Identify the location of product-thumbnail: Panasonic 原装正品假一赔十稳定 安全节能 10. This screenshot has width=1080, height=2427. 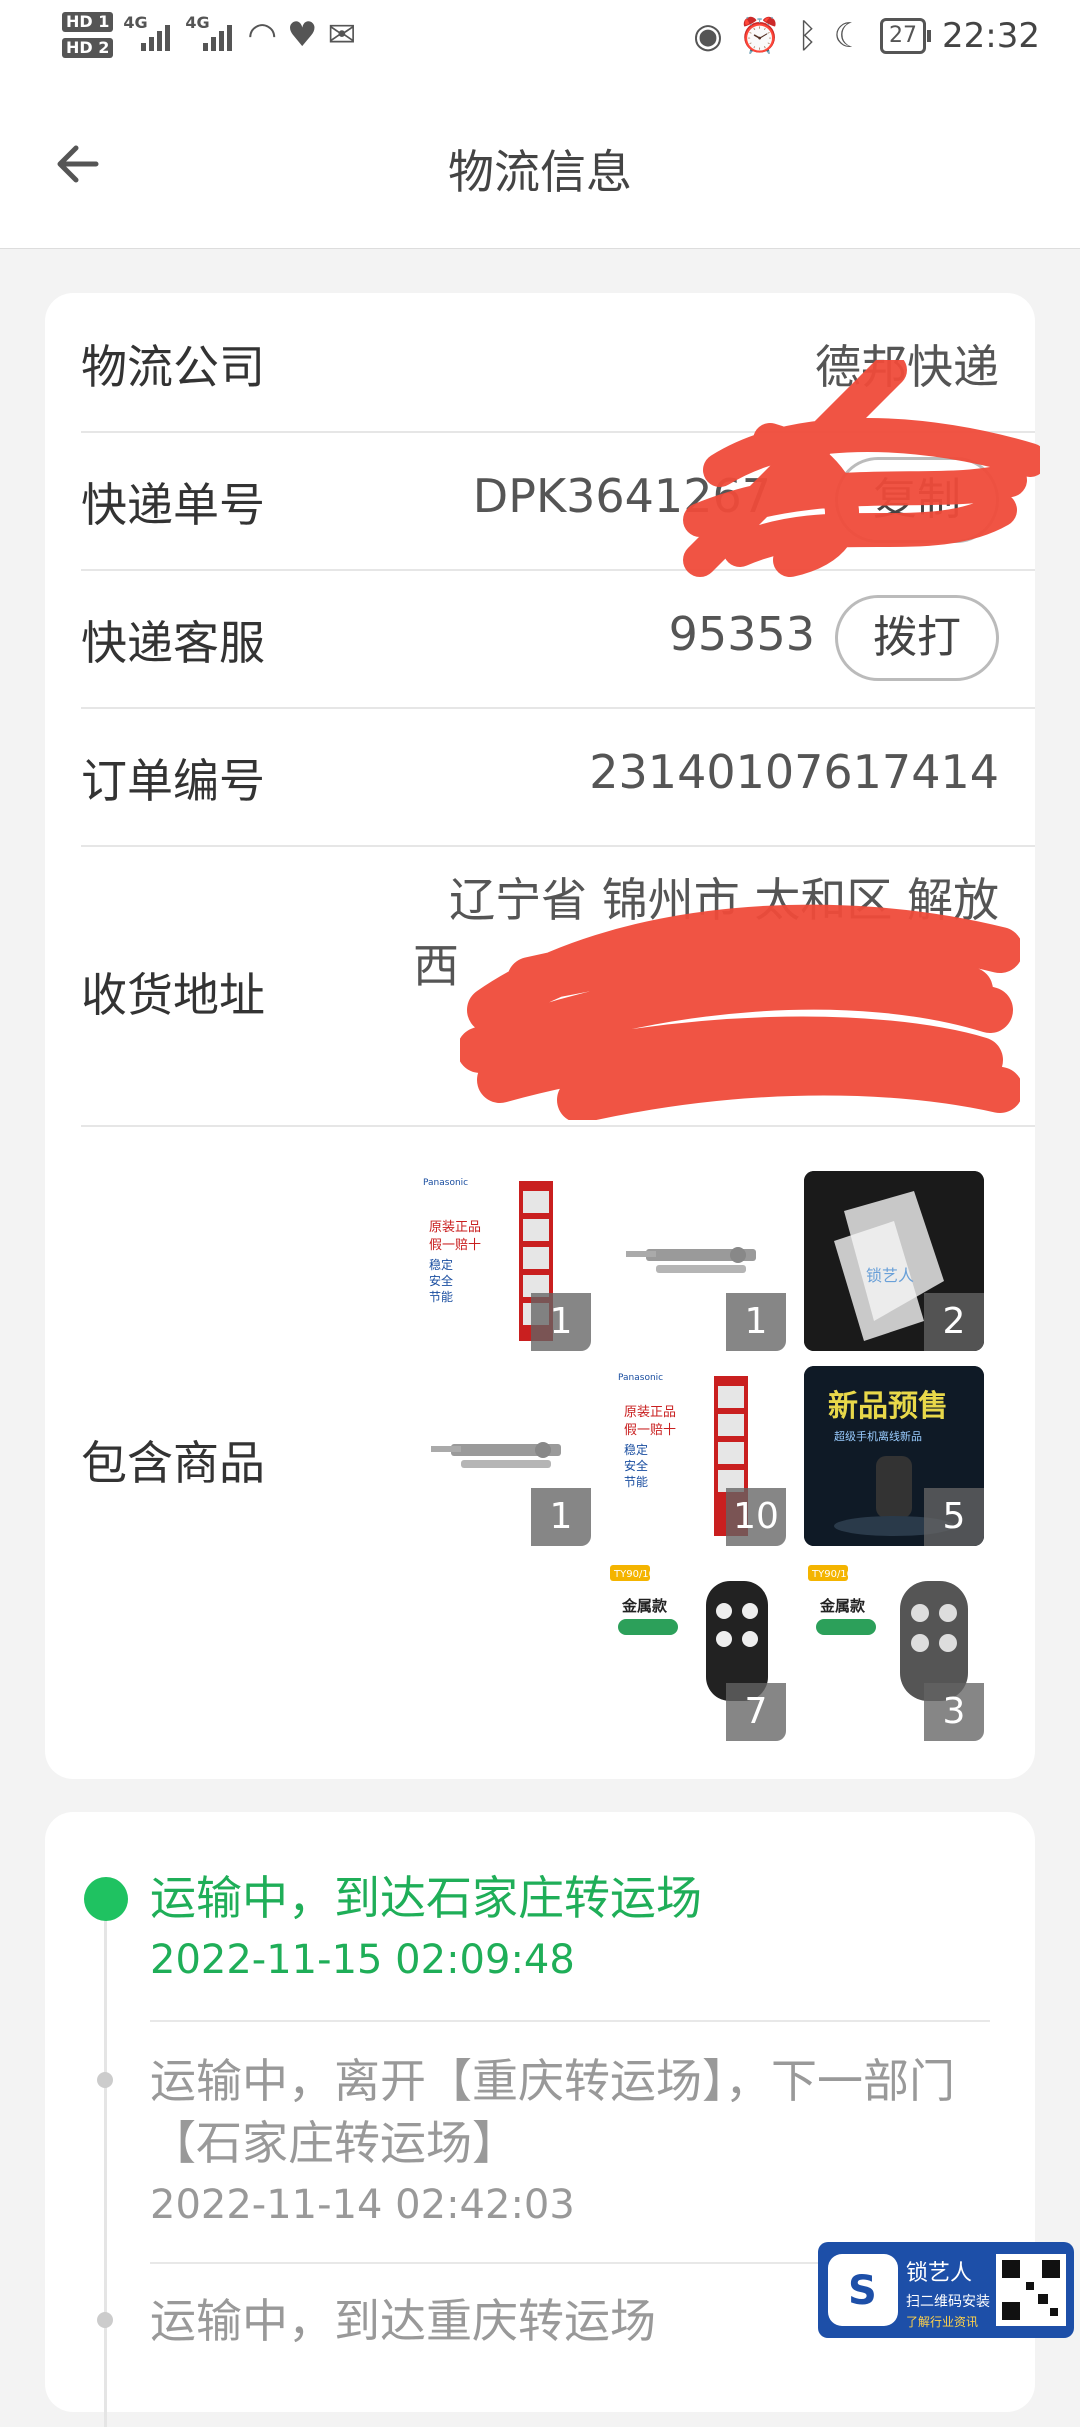
(696, 1456).